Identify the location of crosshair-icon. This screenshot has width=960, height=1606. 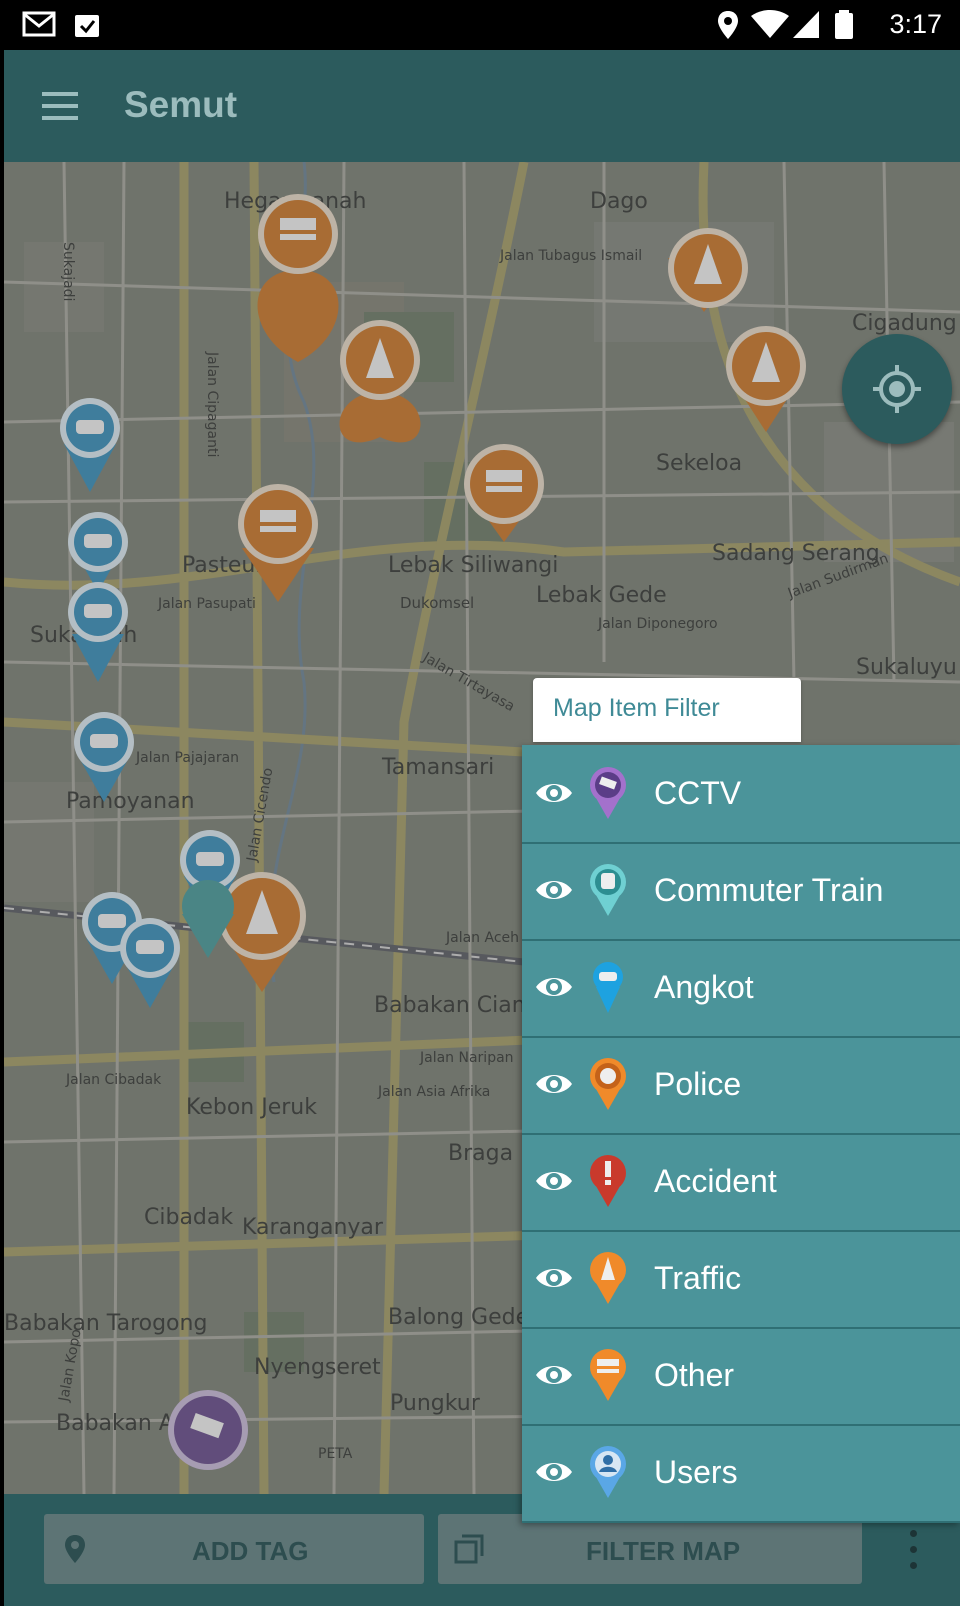
(897, 389).